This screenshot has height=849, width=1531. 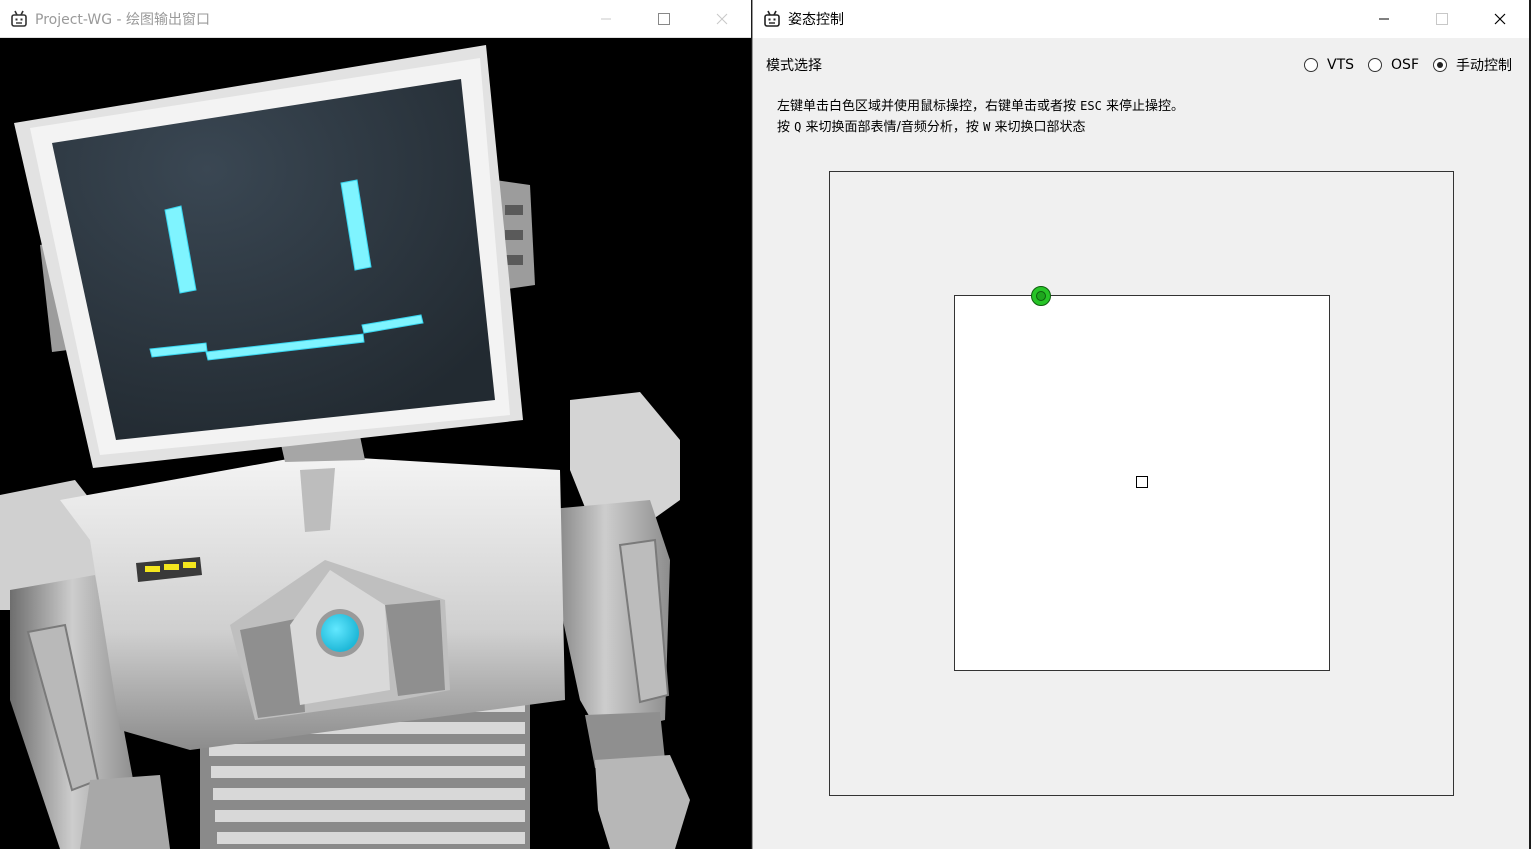 What do you see at coordinates (1484, 66) in the screenshot?
I see `mode-radio-label: 手动控制` at bounding box center [1484, 66].